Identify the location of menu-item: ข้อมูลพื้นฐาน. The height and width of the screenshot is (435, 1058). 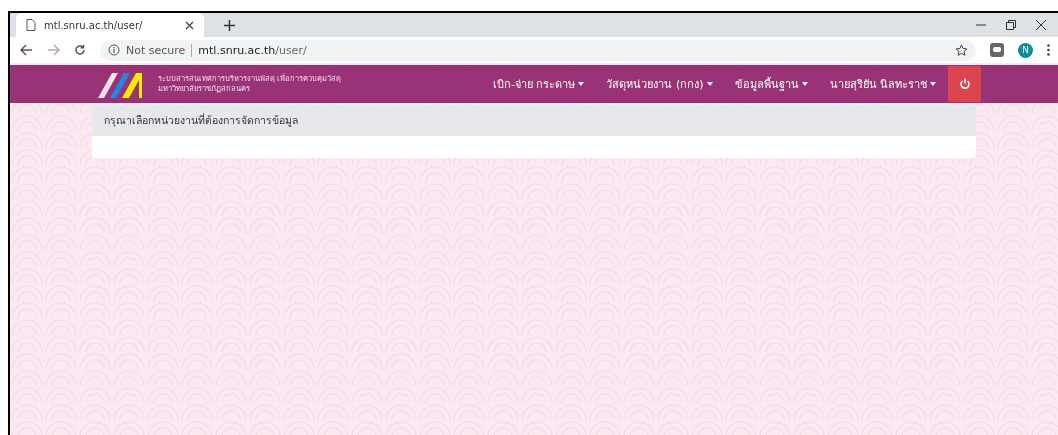
(771, 84).